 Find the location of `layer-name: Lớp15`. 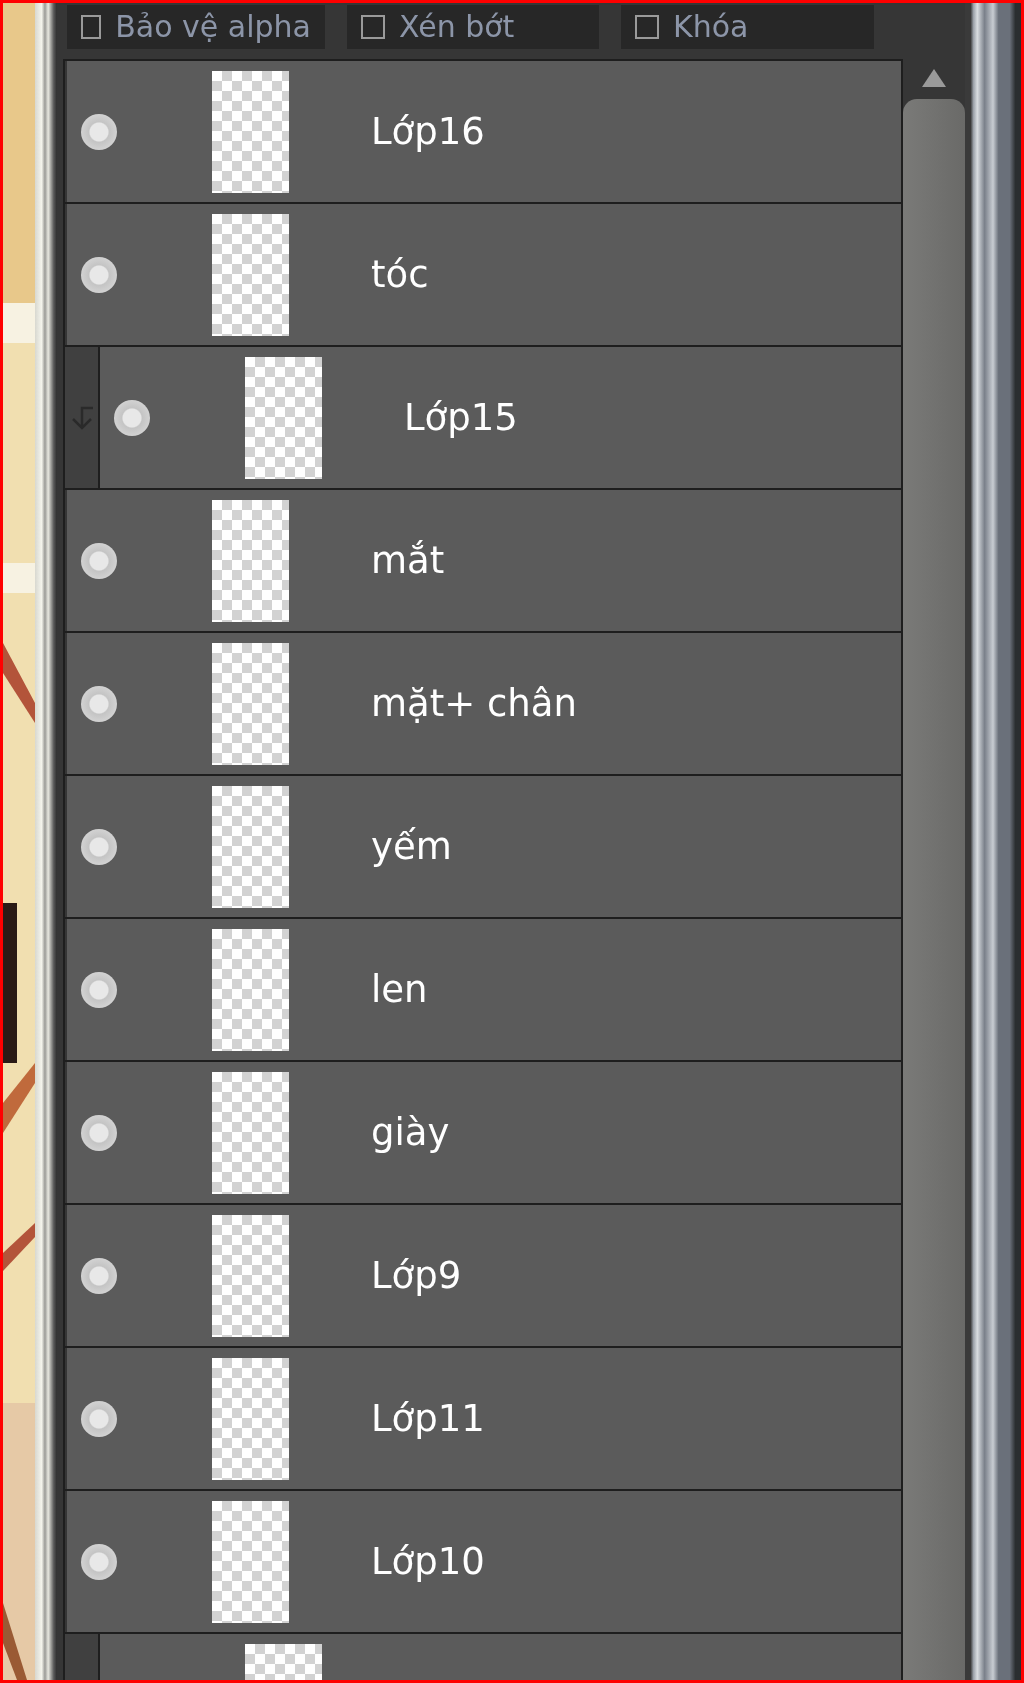

layer-name: Lớp15 is located at coordinates (461, 417).